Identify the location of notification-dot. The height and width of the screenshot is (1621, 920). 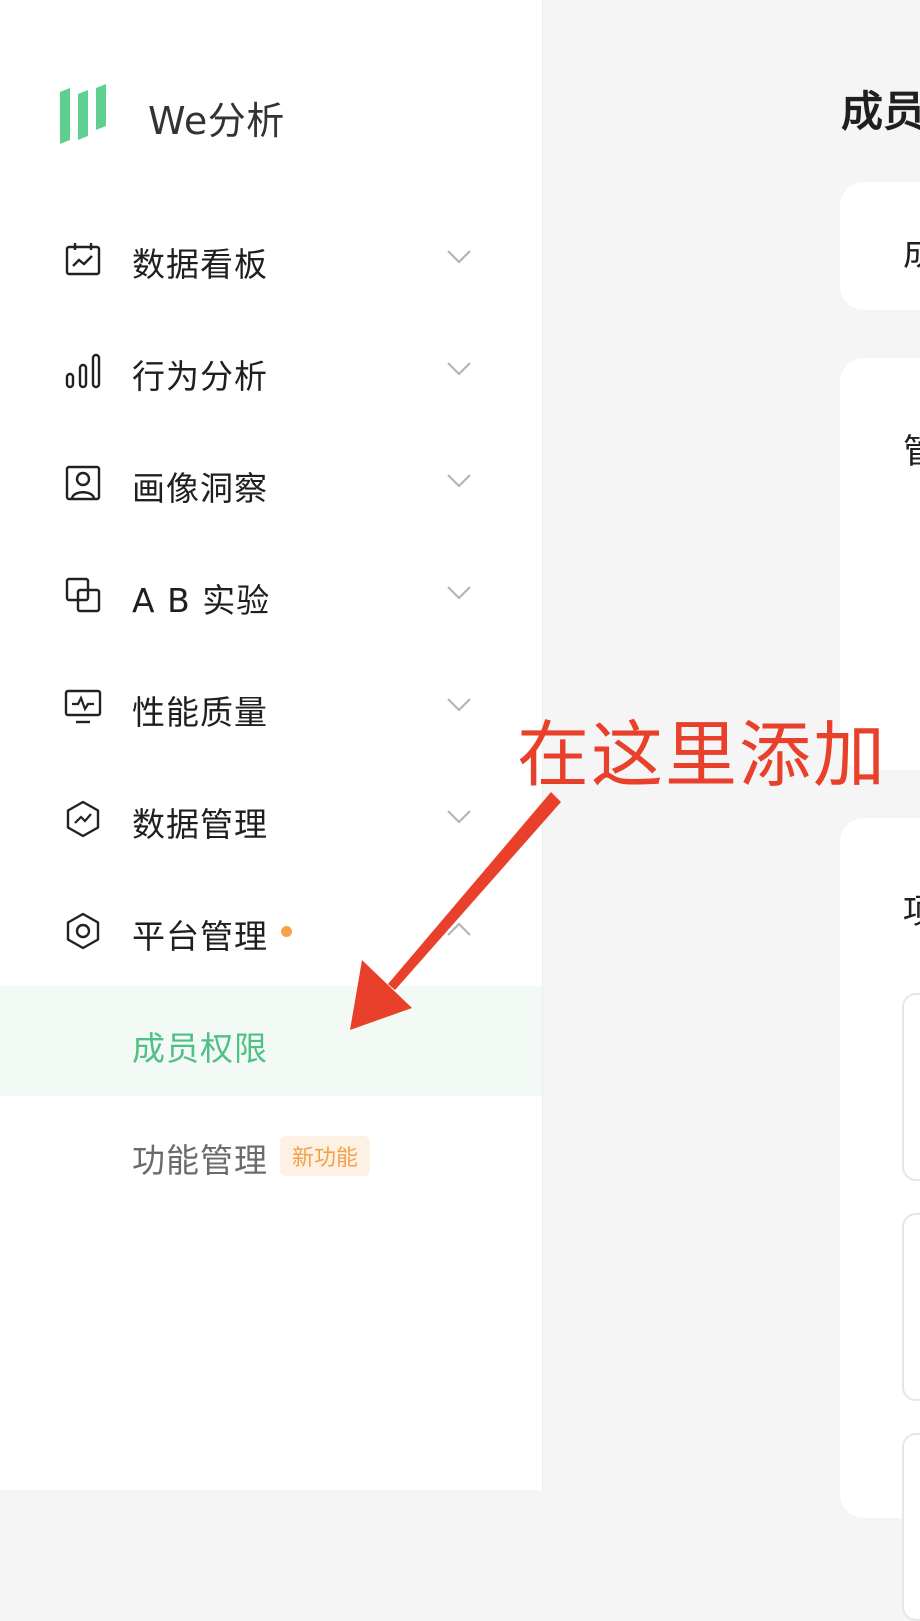
(286, 931).